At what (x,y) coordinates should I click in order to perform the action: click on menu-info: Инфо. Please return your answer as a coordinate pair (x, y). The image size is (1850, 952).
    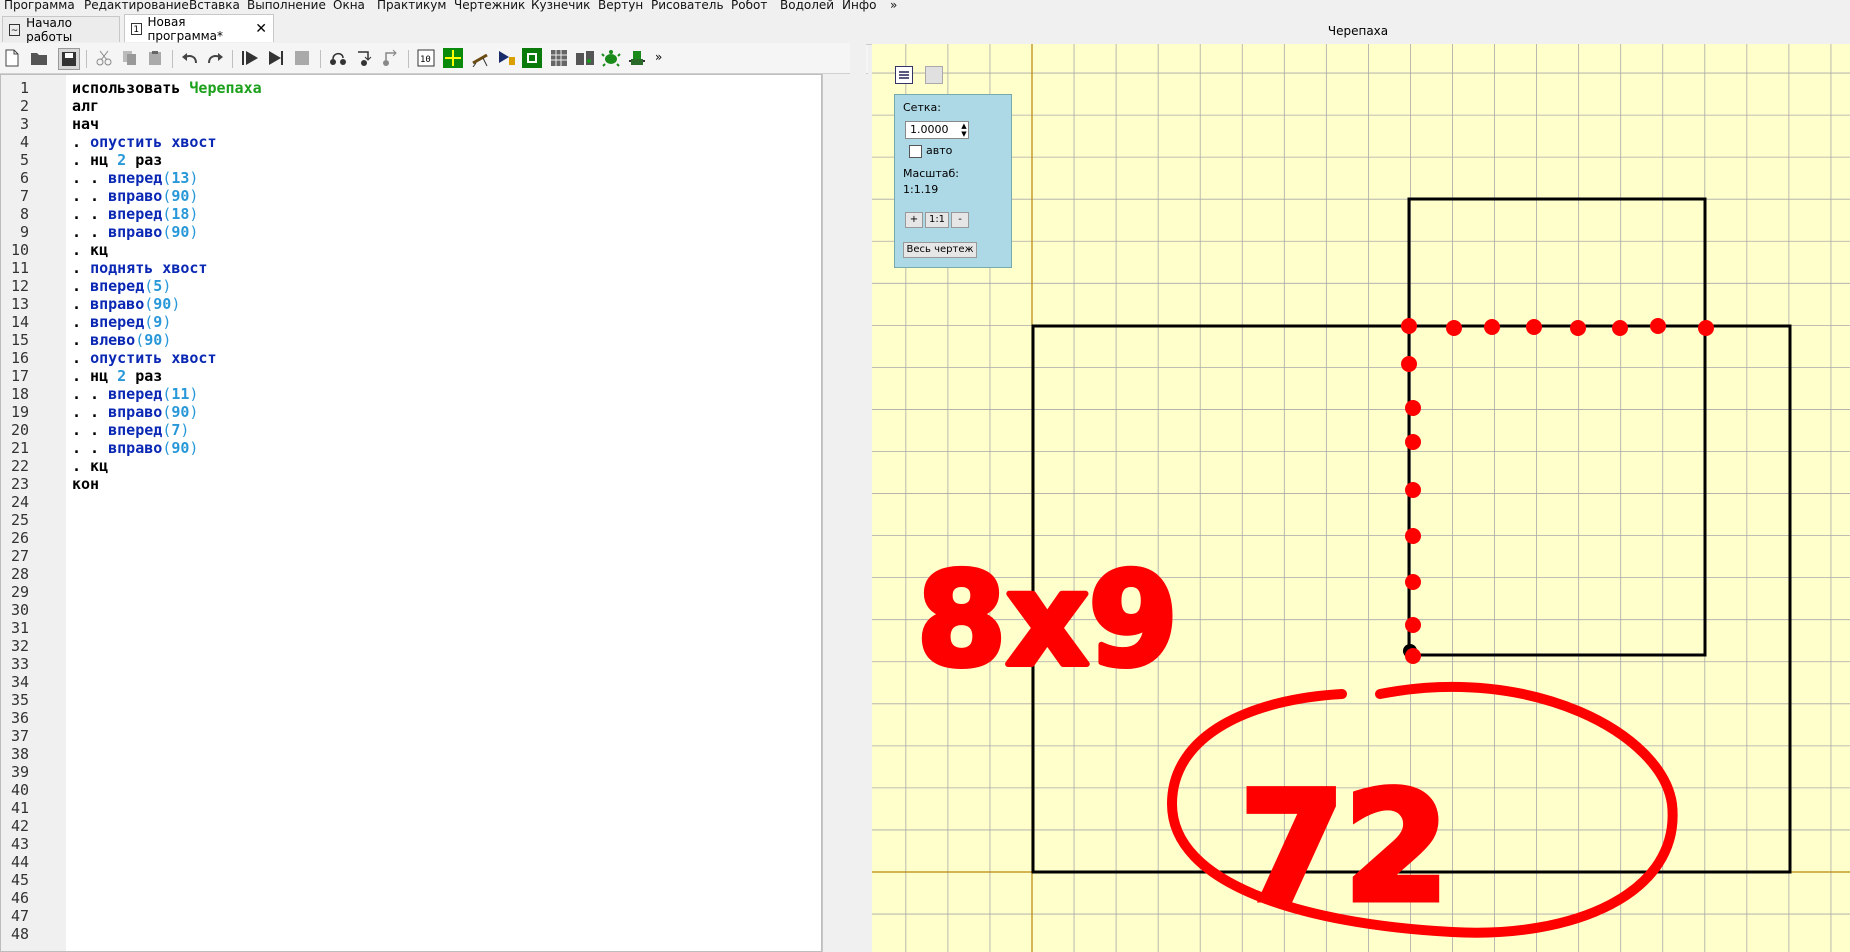
    Looking at the image, I should click on (859, 6).